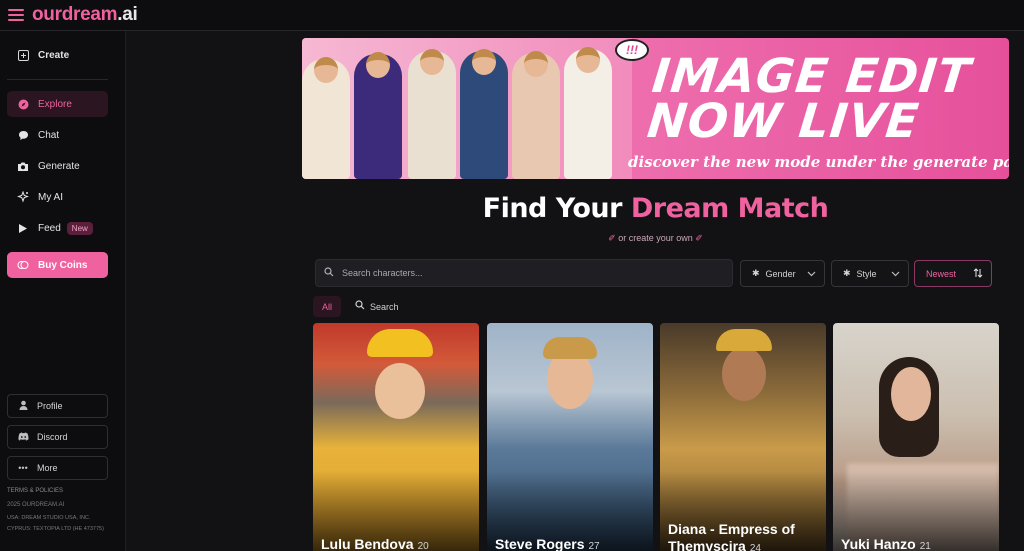  I want to click on banner-illustration, so click(467, 108).